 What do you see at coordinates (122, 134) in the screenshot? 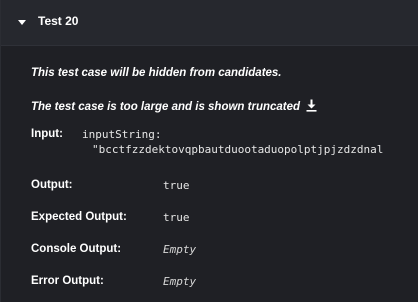
I see `input-param-name: inputString:` at bounding box center [122, 134].